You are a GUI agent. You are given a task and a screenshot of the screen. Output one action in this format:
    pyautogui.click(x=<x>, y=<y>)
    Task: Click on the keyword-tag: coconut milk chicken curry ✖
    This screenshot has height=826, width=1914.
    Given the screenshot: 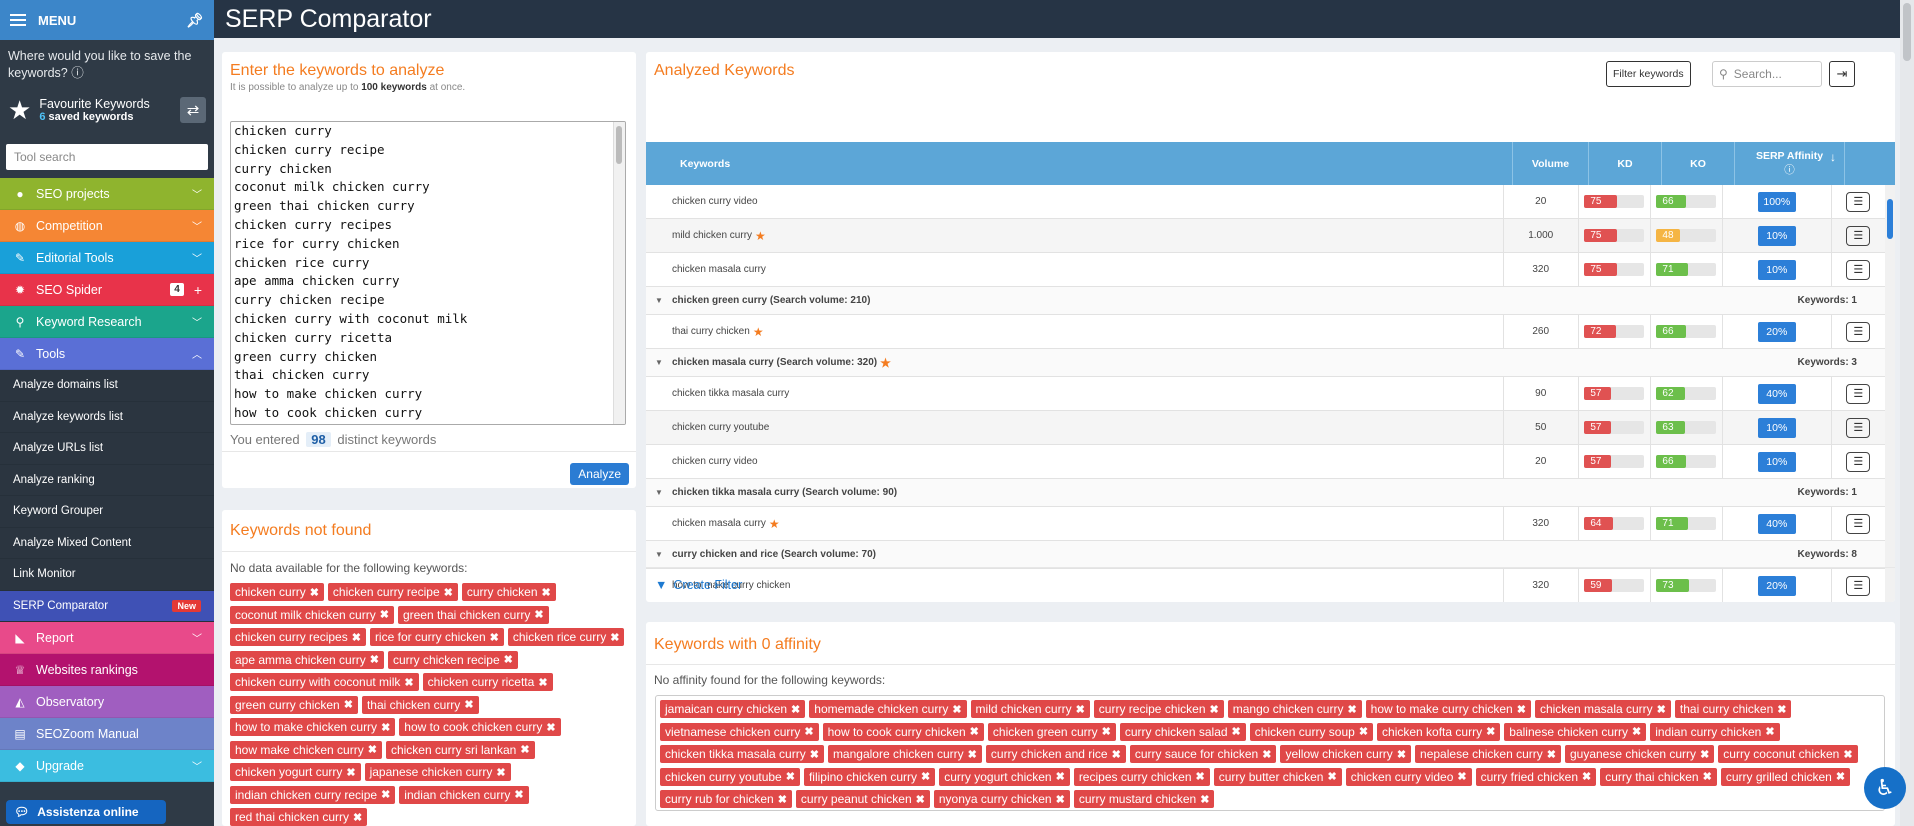 What is the action you would take?
    pyautogui.click(x=312, y=614)
    